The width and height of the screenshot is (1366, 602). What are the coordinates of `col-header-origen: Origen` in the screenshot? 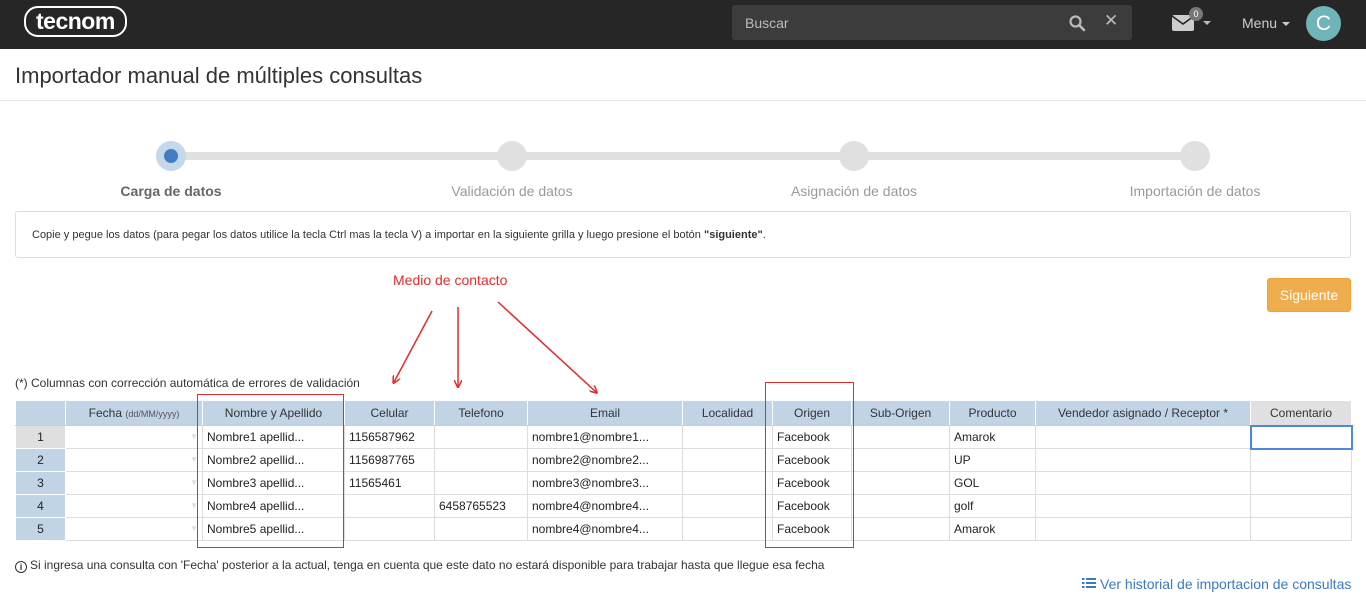 It's located at (812, 413).